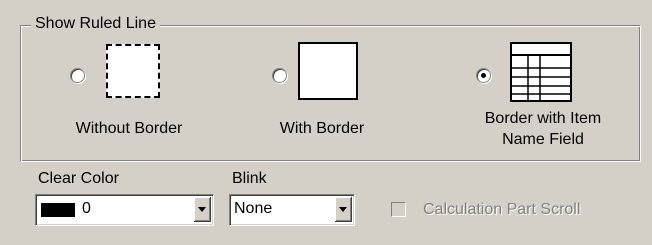  I want to click on border-with-item-label-line1: Border with Item, so click(543, 118).